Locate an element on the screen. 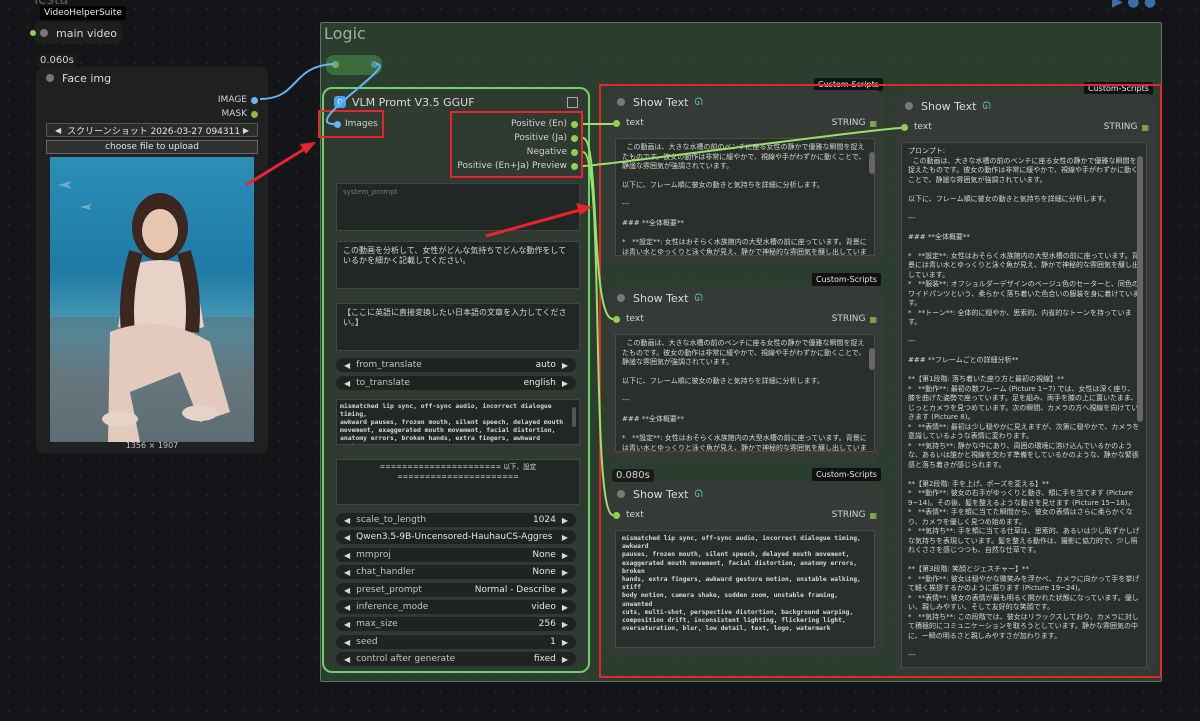 The image size is (1200, 721). left-edge-pin is located at coordinates (33, 33).